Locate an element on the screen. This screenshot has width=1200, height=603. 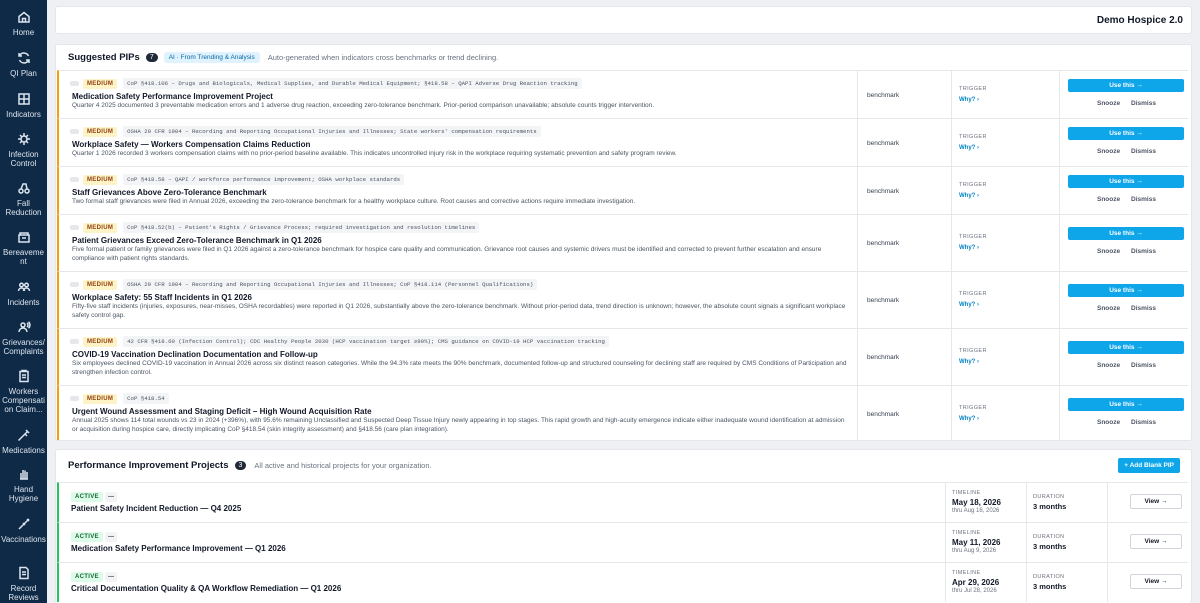
sidebar-item-bereavement: Bereavement is located at coordinates (23, 248).